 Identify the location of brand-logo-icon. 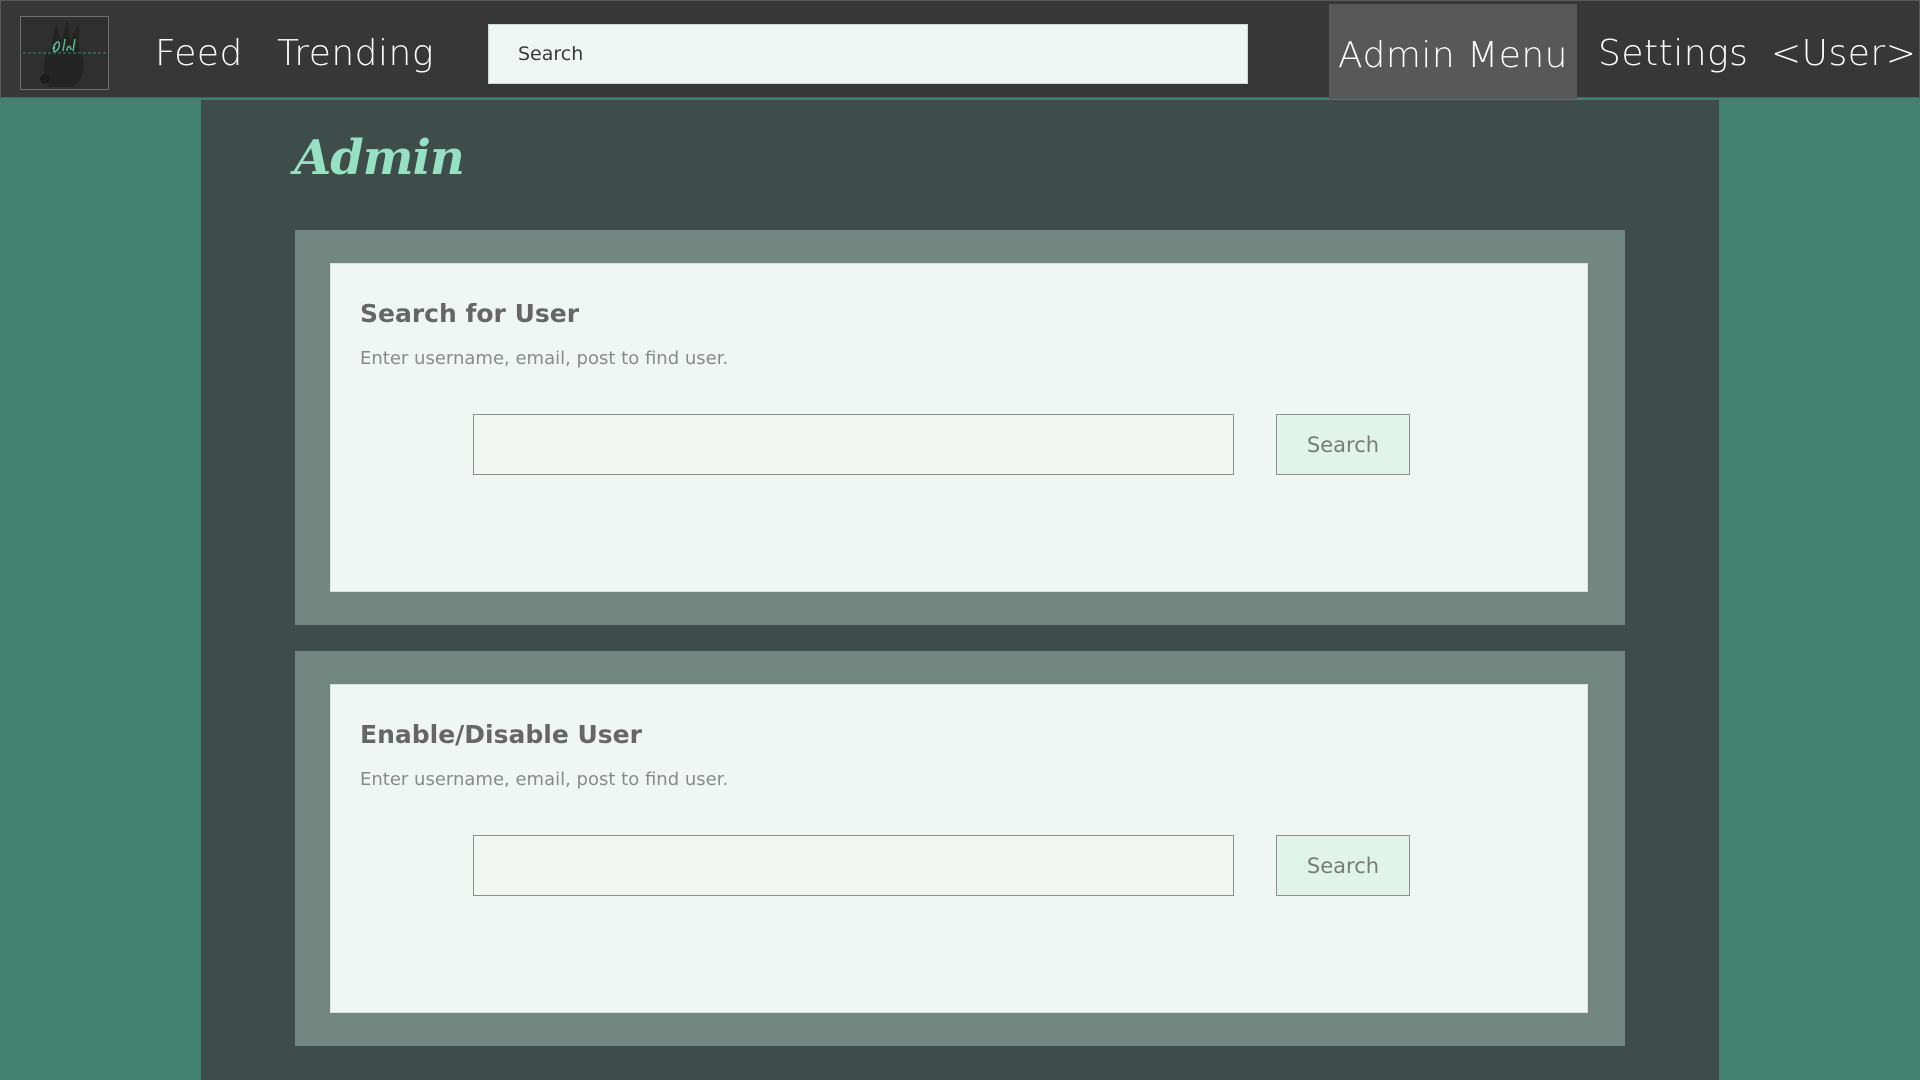
(64, 53).